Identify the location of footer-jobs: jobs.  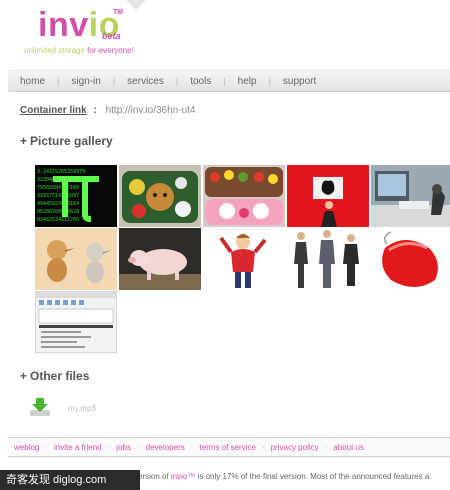
(123, 447).